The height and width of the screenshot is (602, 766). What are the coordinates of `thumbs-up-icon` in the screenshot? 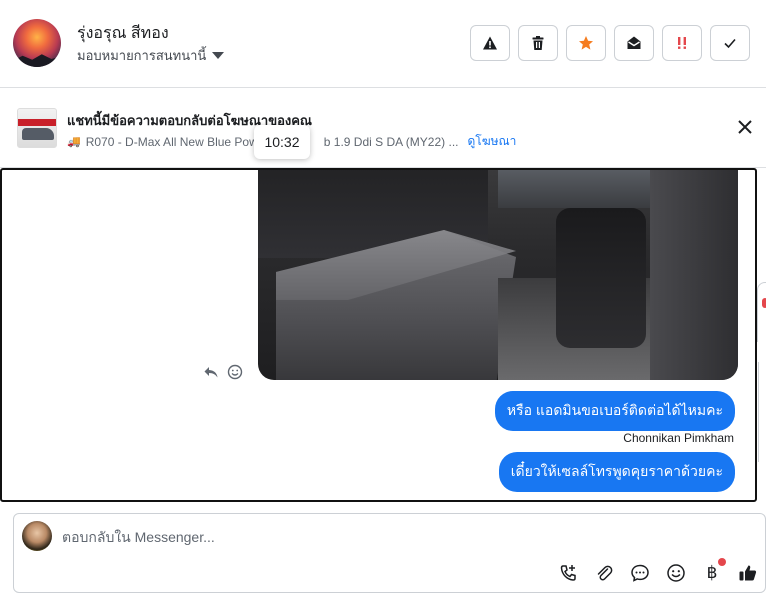 It's located at (748, 573).